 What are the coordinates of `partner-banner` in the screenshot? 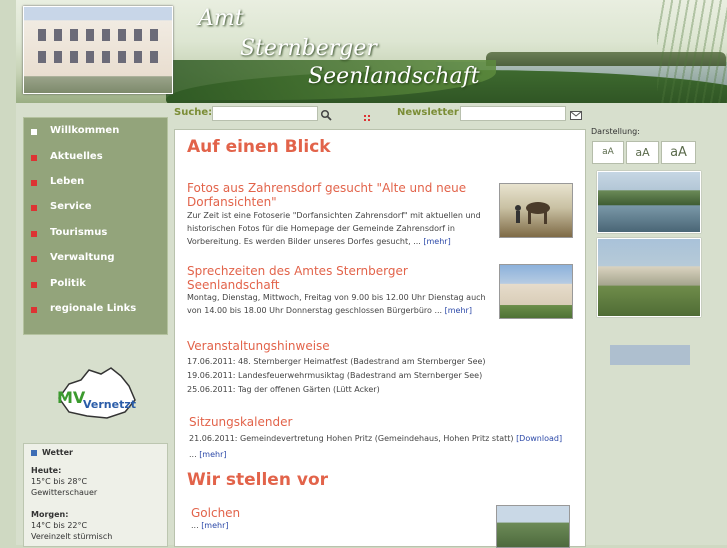 It's located at (650, 355).